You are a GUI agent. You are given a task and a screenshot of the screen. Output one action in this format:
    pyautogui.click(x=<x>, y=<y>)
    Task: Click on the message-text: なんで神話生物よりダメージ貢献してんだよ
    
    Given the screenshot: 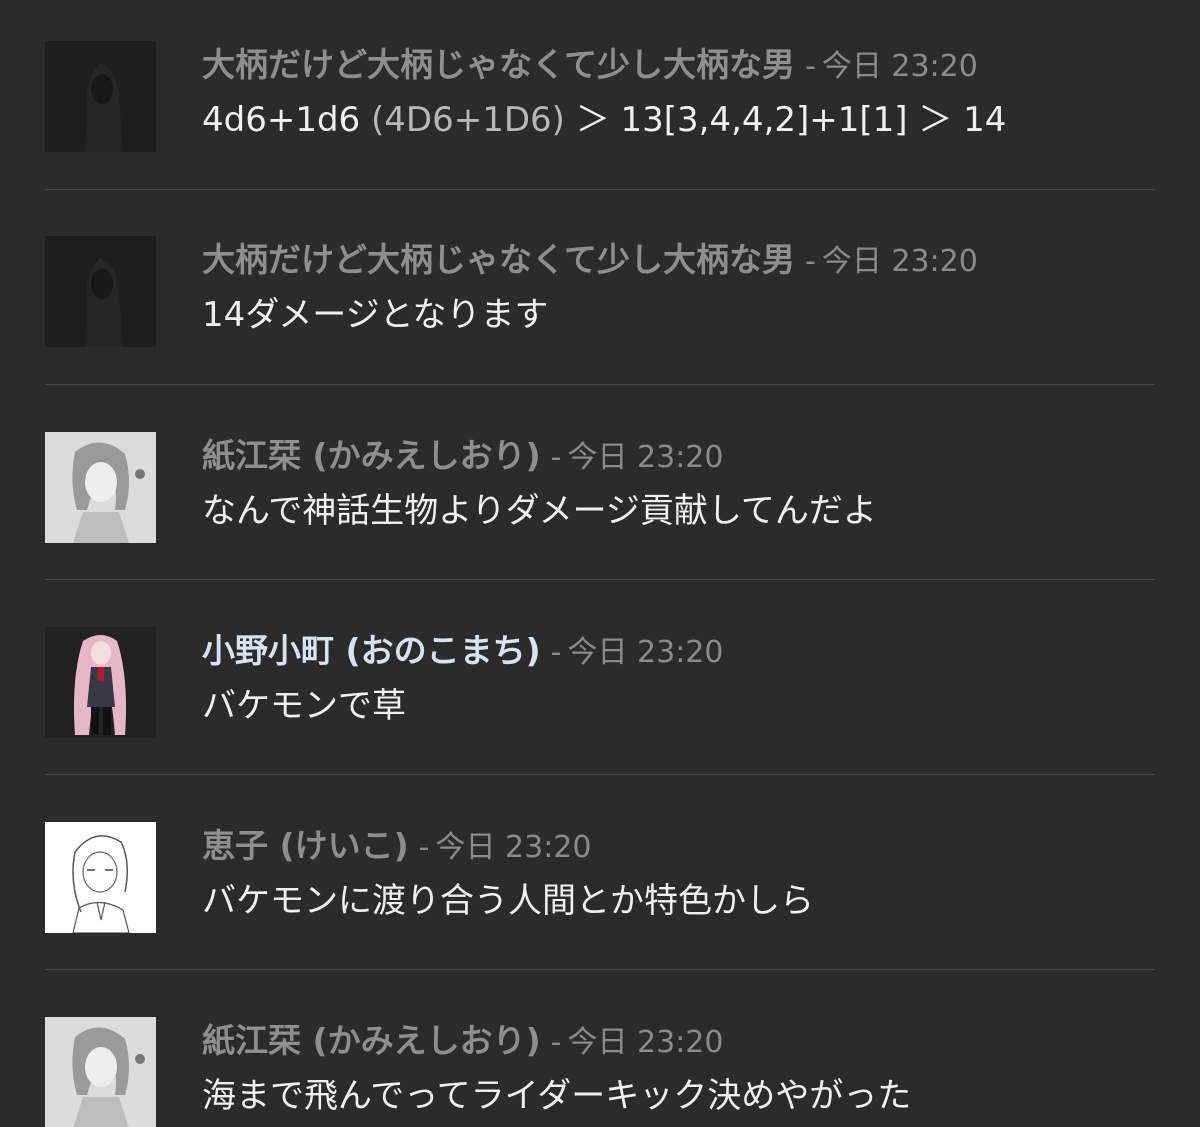 What is the action you would take?
    pyautogui.click(x=539, y=511)
    